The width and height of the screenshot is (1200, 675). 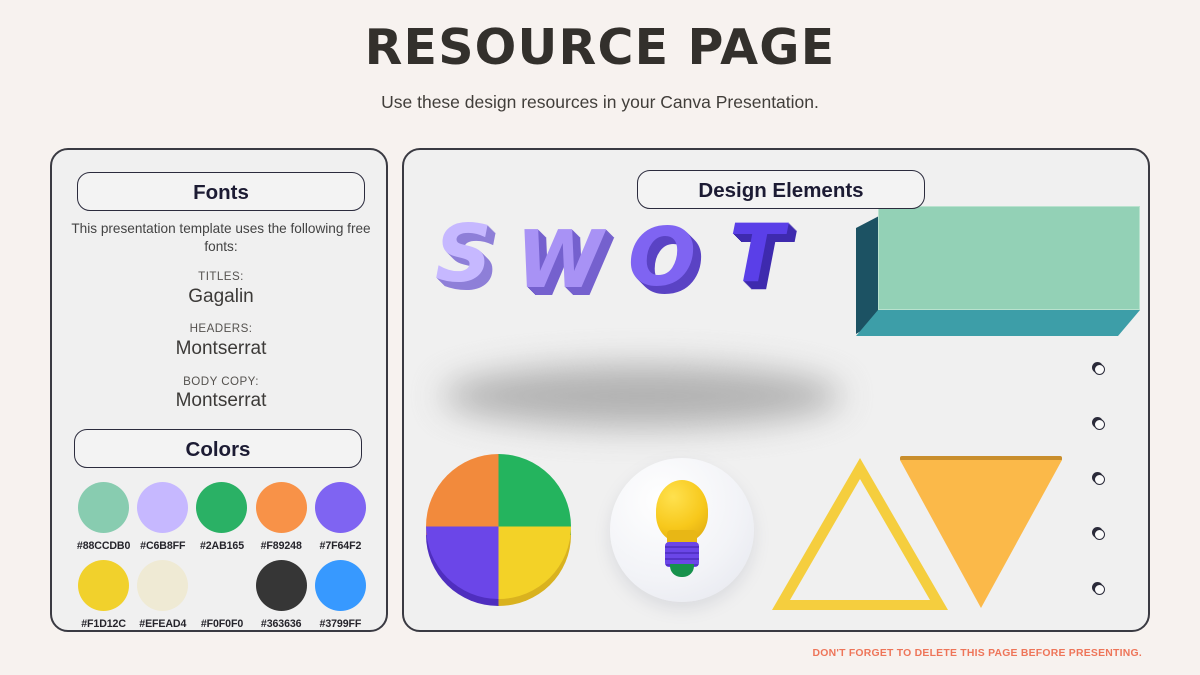 I want to click on font-entry-headers: HEADERS: Montserrat, so click(x=221, y=341).